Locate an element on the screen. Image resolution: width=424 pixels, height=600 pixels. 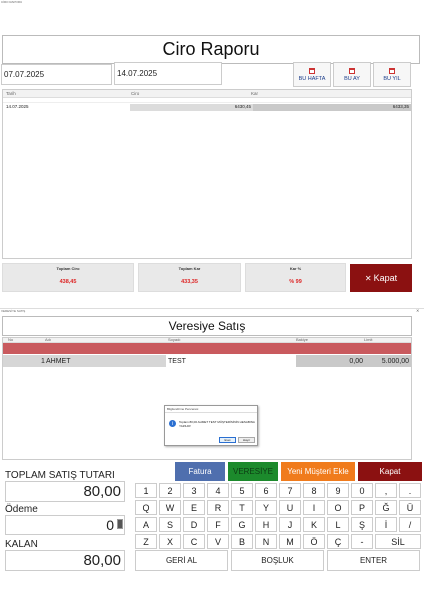
customer-limit: 5.000,00 is located at coordinates (388, 361).